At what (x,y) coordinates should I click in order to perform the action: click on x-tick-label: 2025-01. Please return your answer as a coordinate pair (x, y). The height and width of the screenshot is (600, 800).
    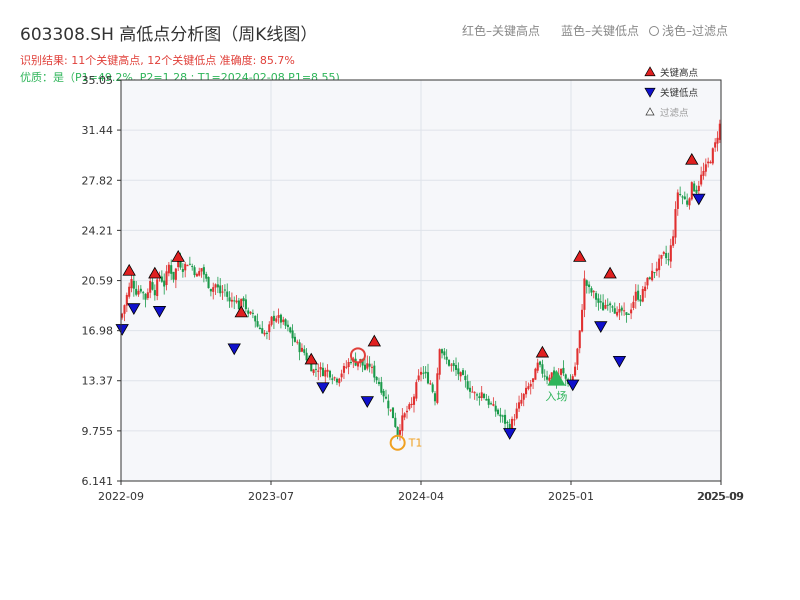
    Looking at the image, I should click on (571, 496).